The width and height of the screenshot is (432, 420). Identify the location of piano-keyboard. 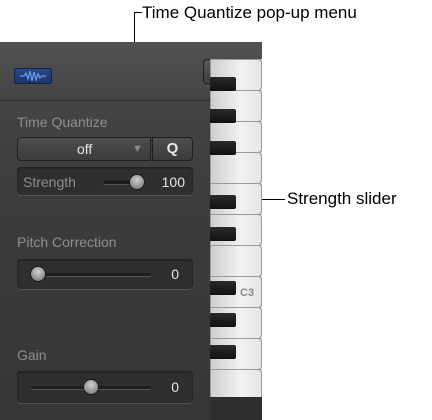
(236, 230).